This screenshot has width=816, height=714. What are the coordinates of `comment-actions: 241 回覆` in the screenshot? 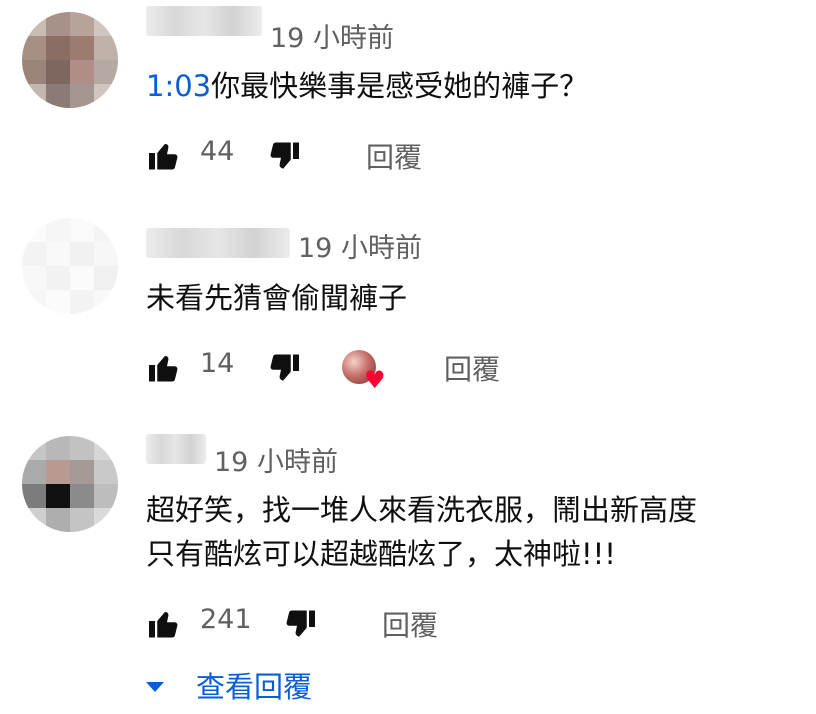 It's located at (306, 624).